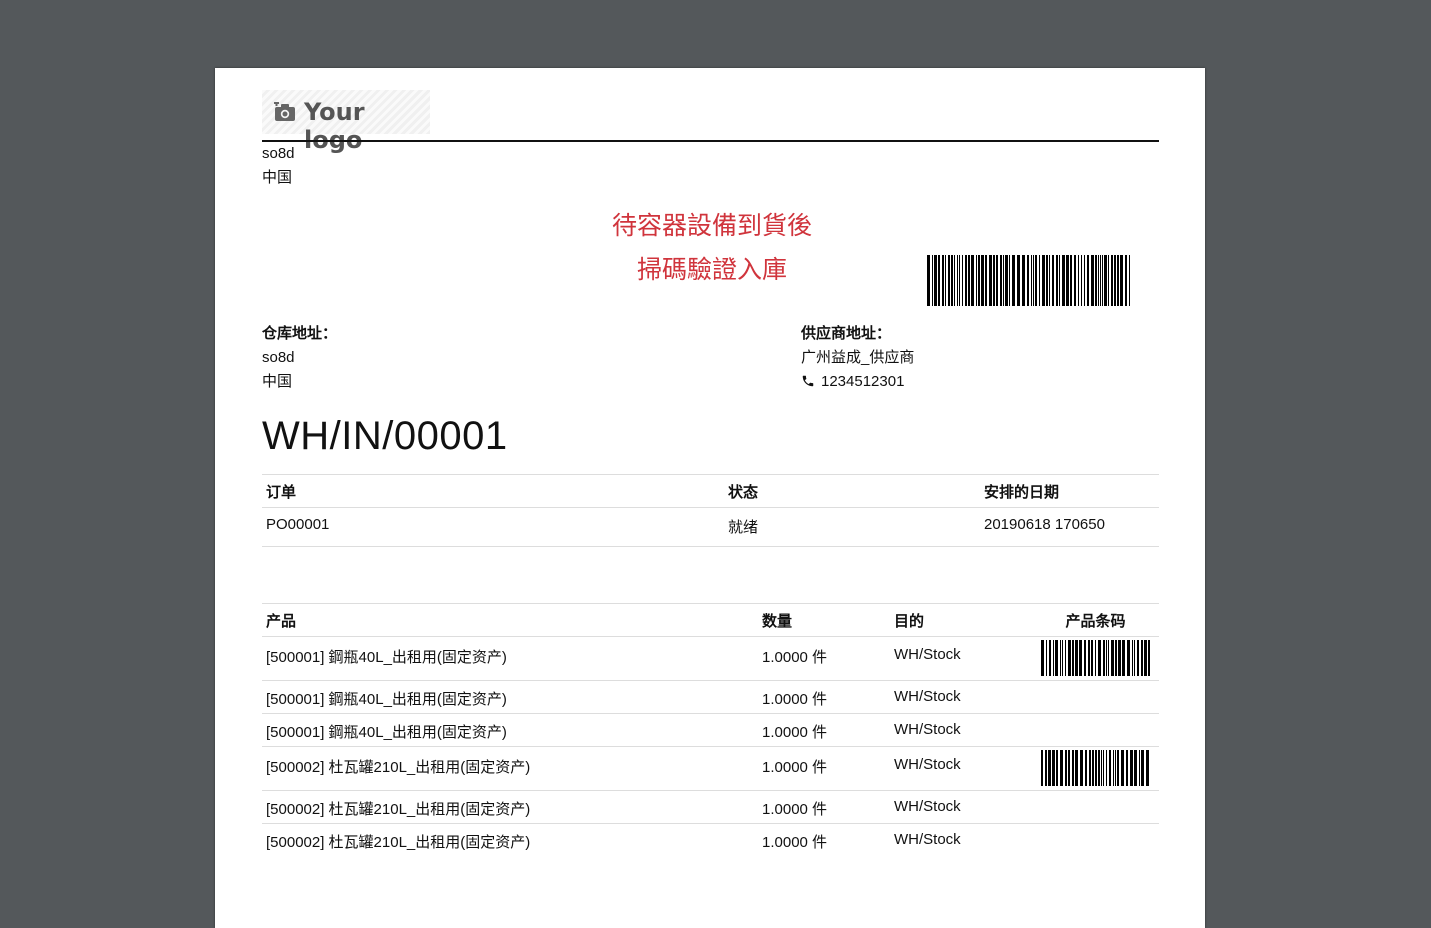  I want to click on warehouse-country: 中国, so click(277, 381).